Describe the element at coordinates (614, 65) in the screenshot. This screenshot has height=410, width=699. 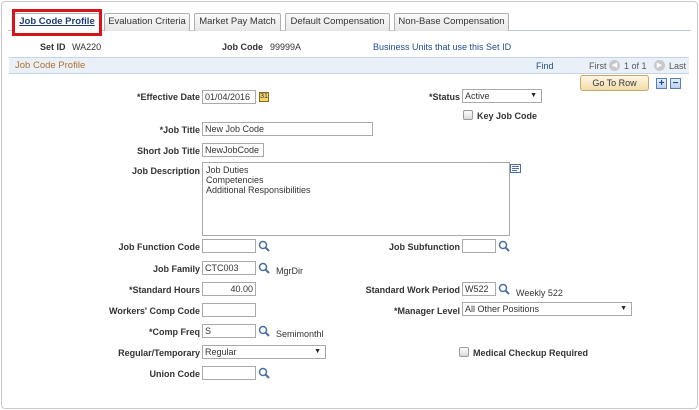
I see `previous-row-icon: ◀` at that location.